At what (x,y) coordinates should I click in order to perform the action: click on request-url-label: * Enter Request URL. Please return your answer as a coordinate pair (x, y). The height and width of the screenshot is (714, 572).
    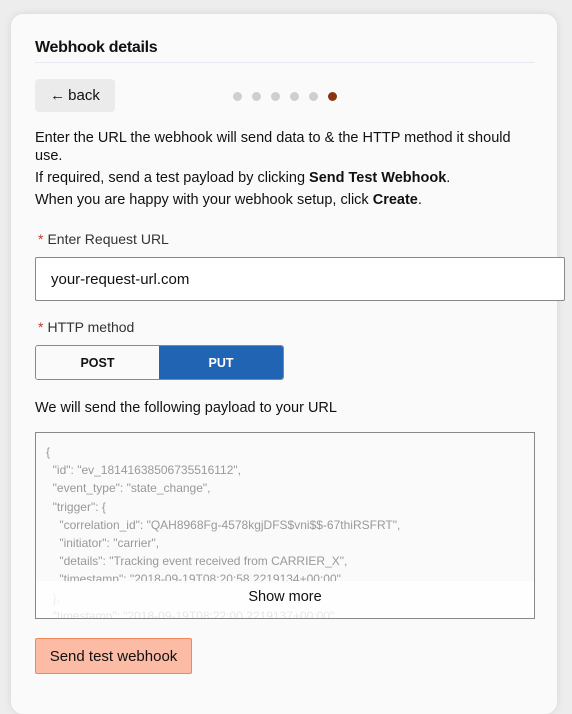
    Looking at the image, I should click on (103, 239).